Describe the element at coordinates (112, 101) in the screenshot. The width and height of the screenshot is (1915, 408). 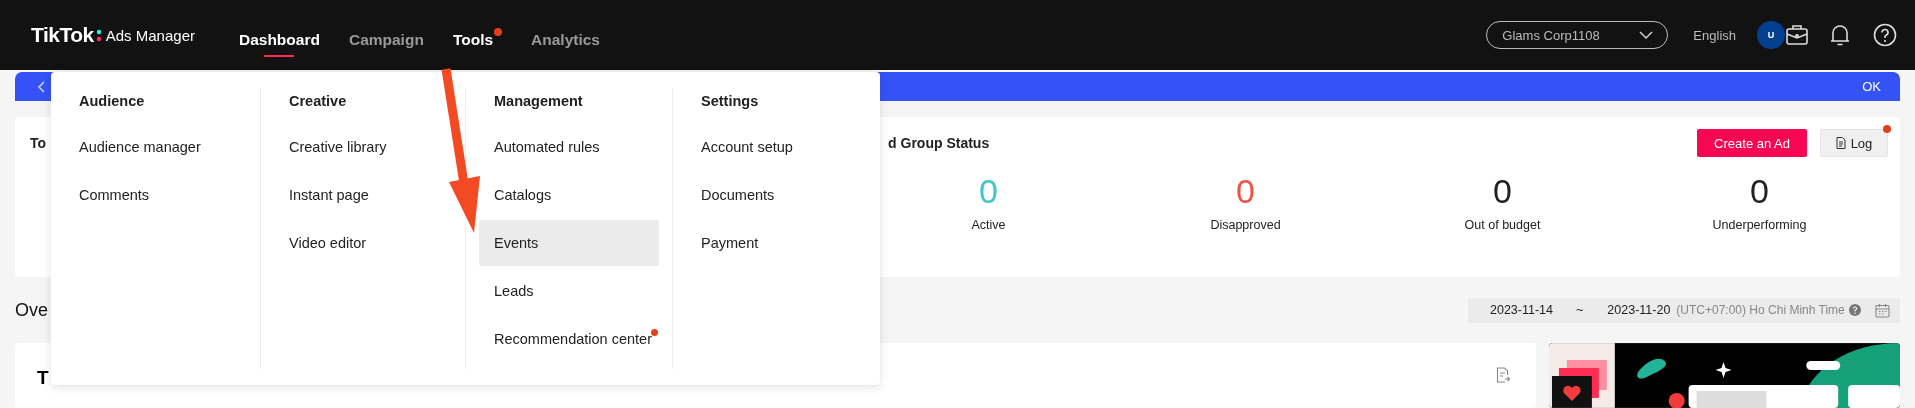
I see `menu-heading: Audience` at that location.